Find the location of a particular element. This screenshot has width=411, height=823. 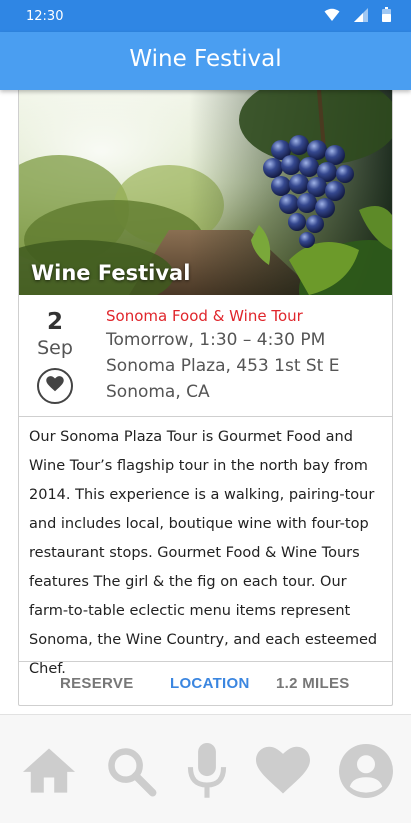

nav-home is located at coordinates (49, 773).